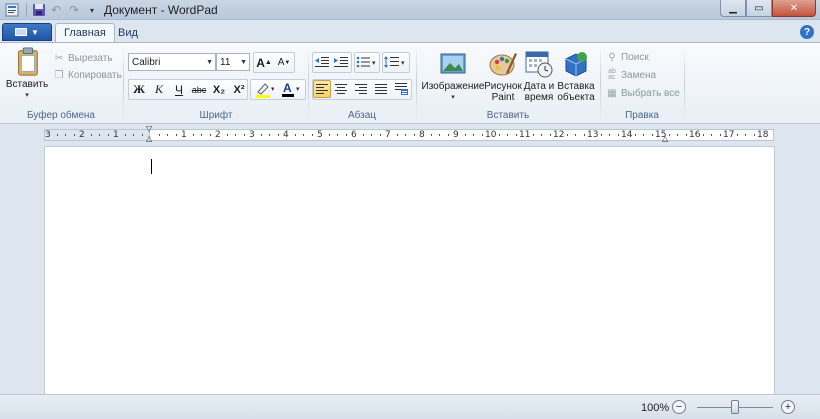 This screenshot has width=820, height=419. What do you see at coordinates (48, 135) in the screenshot?
I see `ruler-tick-label: 3` at bounding box center [48, 135].